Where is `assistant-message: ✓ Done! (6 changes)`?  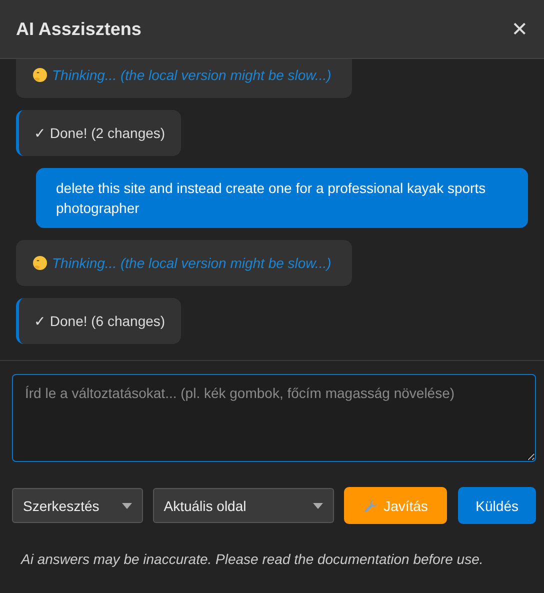
assistant-message: ✓ Done! (6 changes) is located at coordinates (99, 321).